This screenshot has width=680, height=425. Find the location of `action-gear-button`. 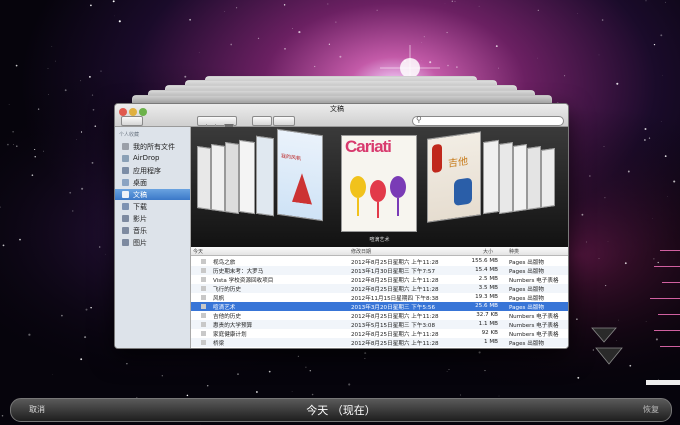

action-gear-button is located at coordinates (262, 121).